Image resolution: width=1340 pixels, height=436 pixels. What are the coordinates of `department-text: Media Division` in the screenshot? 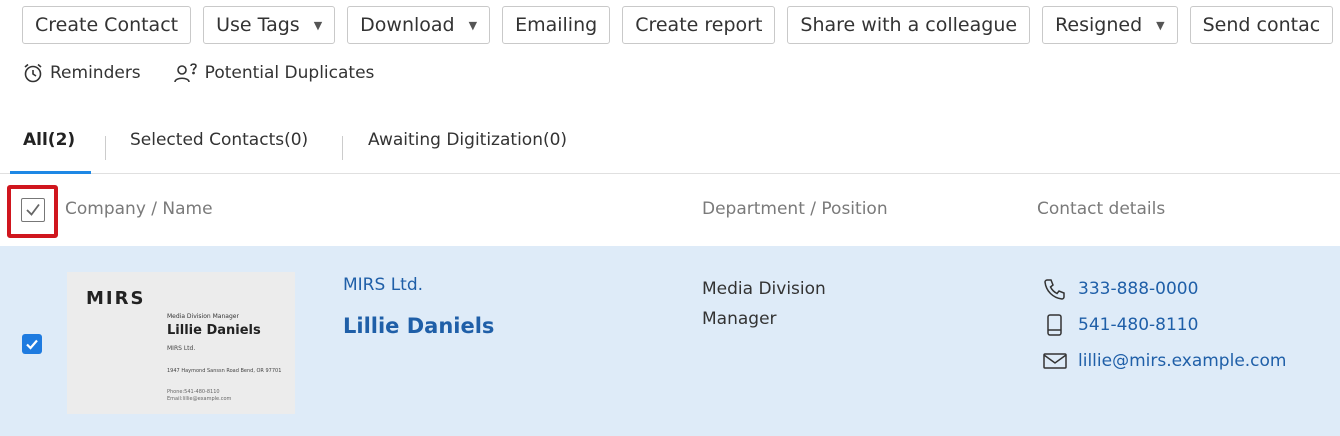 It's located at (764, 289).